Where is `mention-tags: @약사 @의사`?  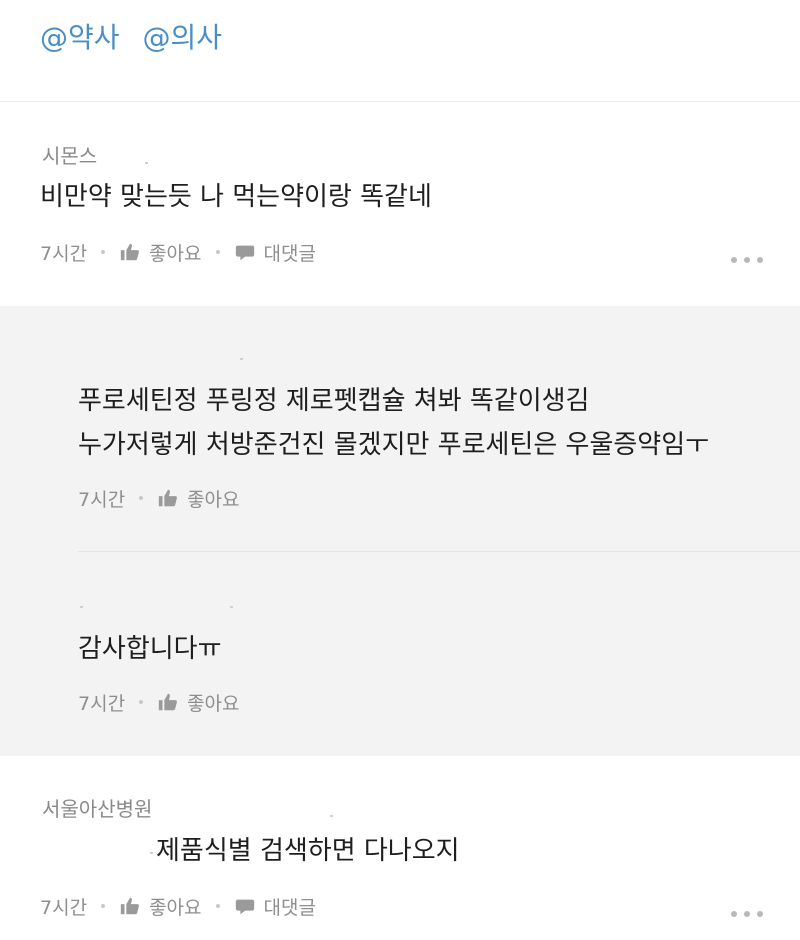
mention-tags: @약사 @의사 is located at coordinates (138, 36).